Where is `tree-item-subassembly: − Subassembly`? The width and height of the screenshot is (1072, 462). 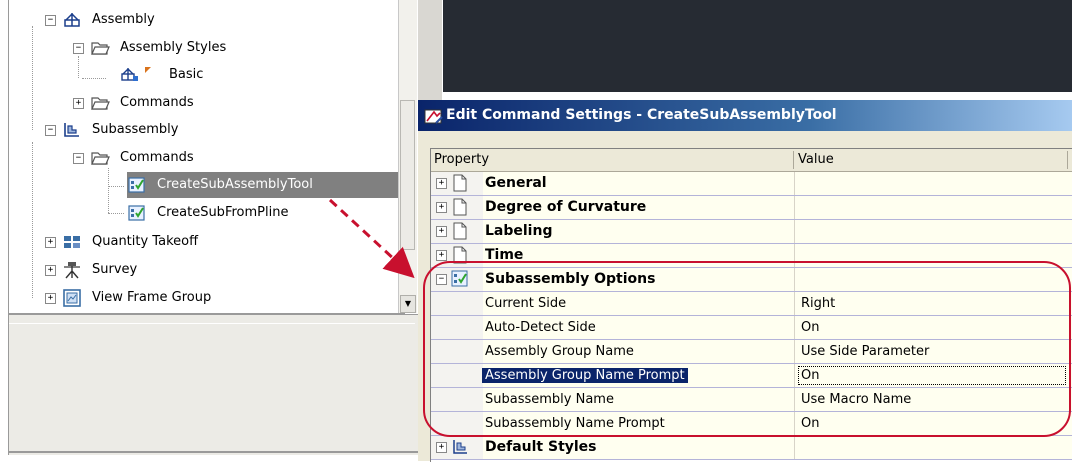 tree-item-subassembly: − Subassembly is located at coordinates (113, 130).